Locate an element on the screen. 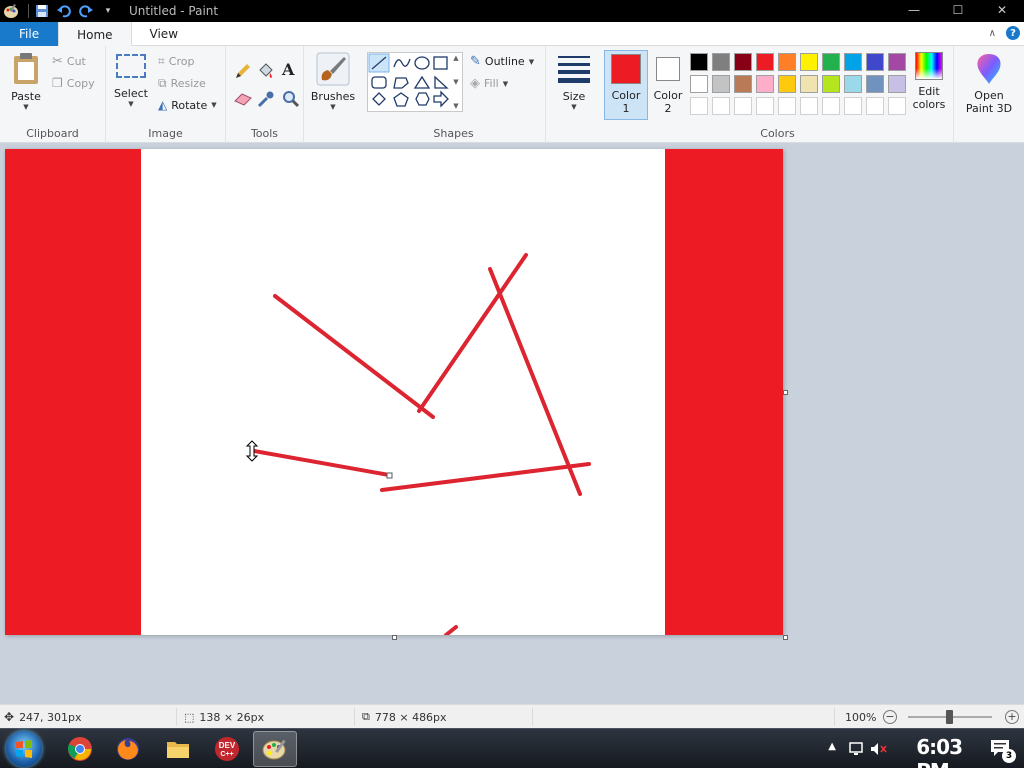  maximize-button: ☐ is located at coordinates (958, 10).